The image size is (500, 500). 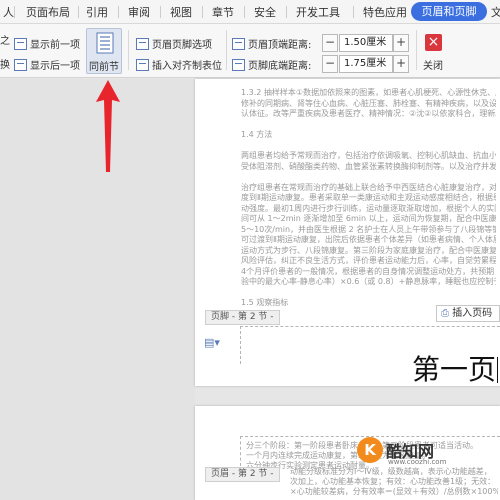 What do you see at coordinates (238, 64) in the screenshot?
I see `footer-bottom-distance-icon` at bounding box center [238, 64].